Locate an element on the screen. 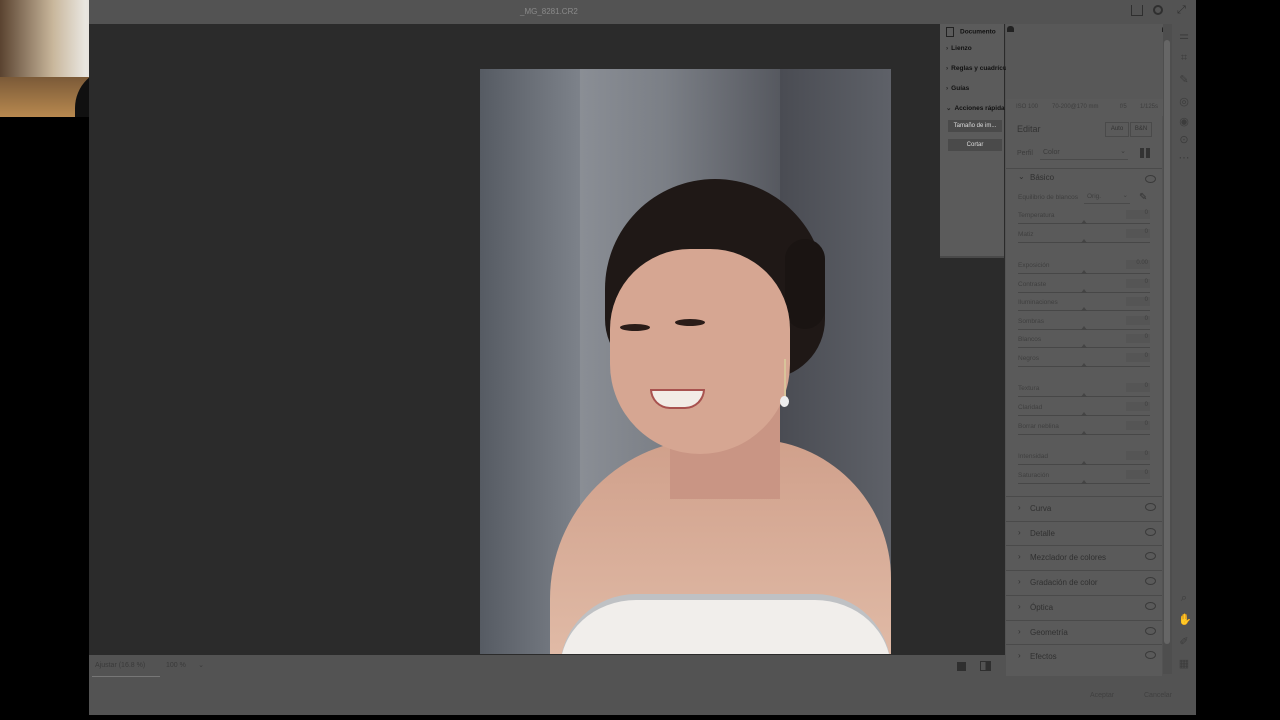 This screenshot has width=1280, height=720. hand-icon: ✋ is located at coordinates (1185, 620).